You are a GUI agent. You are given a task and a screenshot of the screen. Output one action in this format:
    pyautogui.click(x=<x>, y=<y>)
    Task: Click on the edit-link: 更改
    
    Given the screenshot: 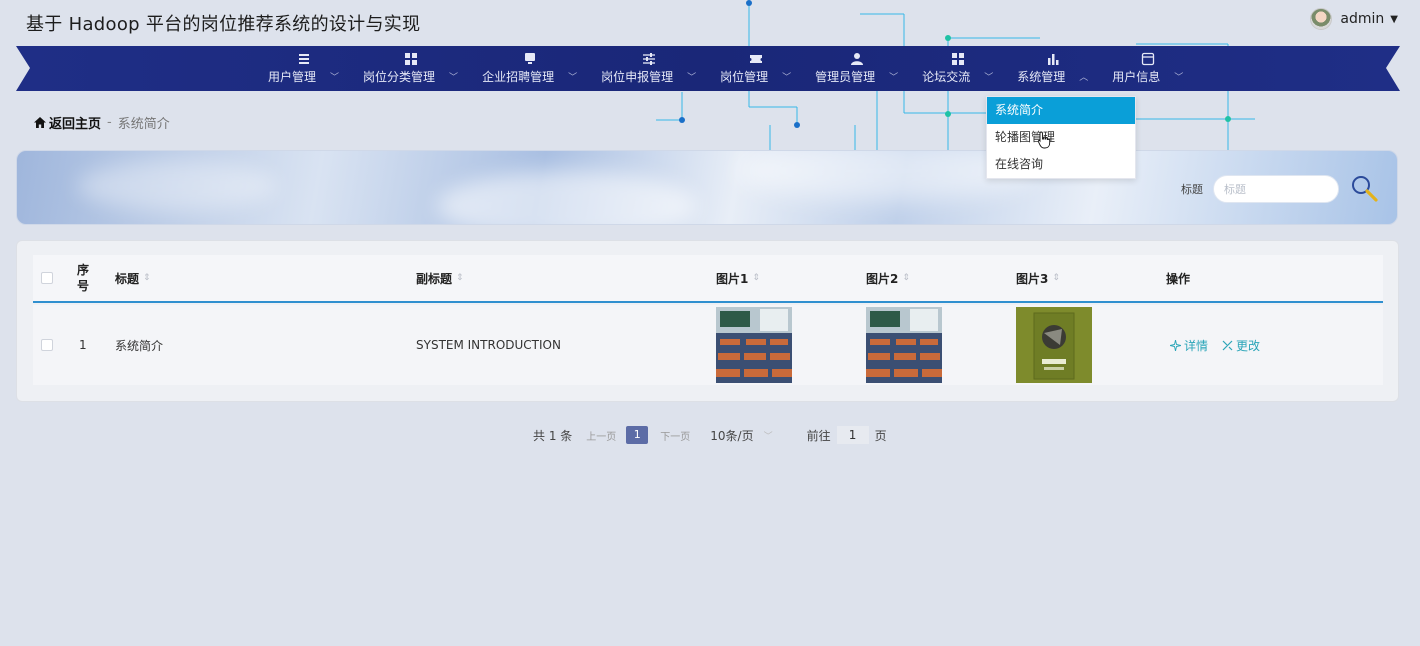 What is the action you would take?
    pyautogui.click(x=1241, y=345)
    